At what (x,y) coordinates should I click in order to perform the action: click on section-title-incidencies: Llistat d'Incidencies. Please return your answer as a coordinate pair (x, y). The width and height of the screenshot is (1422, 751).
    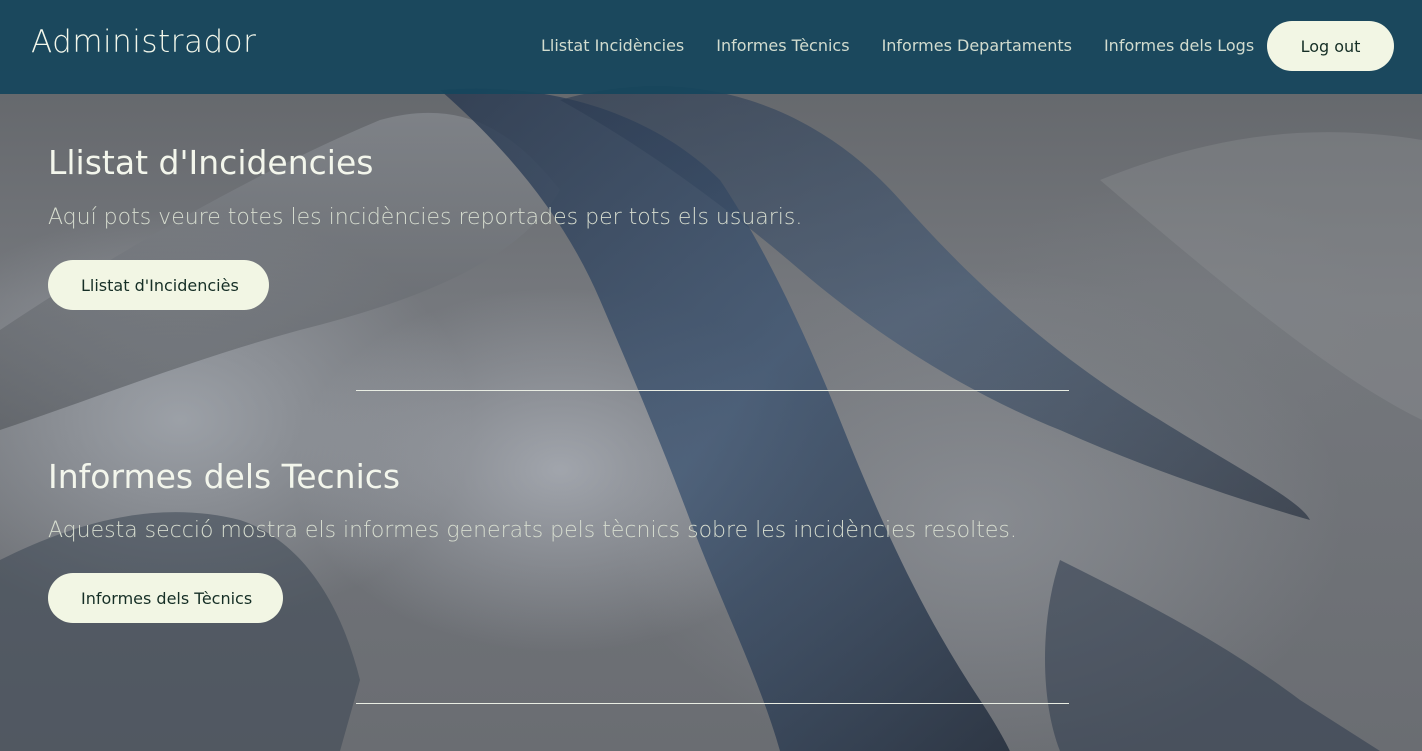
    Looking at the image, I should click on (211, 162).